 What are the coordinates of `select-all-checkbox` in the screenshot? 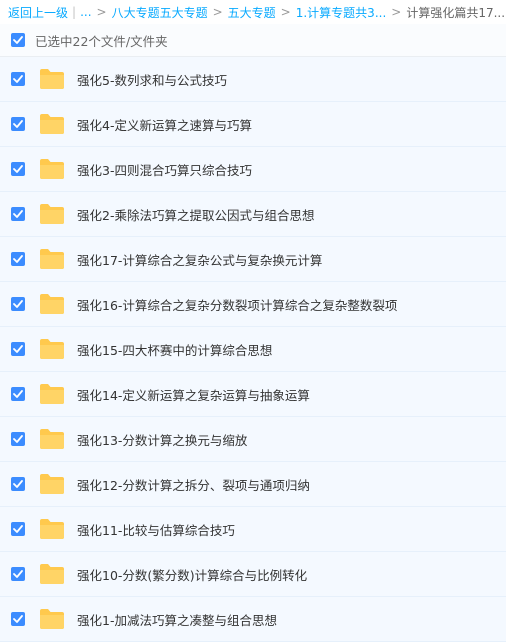 It's located at (18, 40).